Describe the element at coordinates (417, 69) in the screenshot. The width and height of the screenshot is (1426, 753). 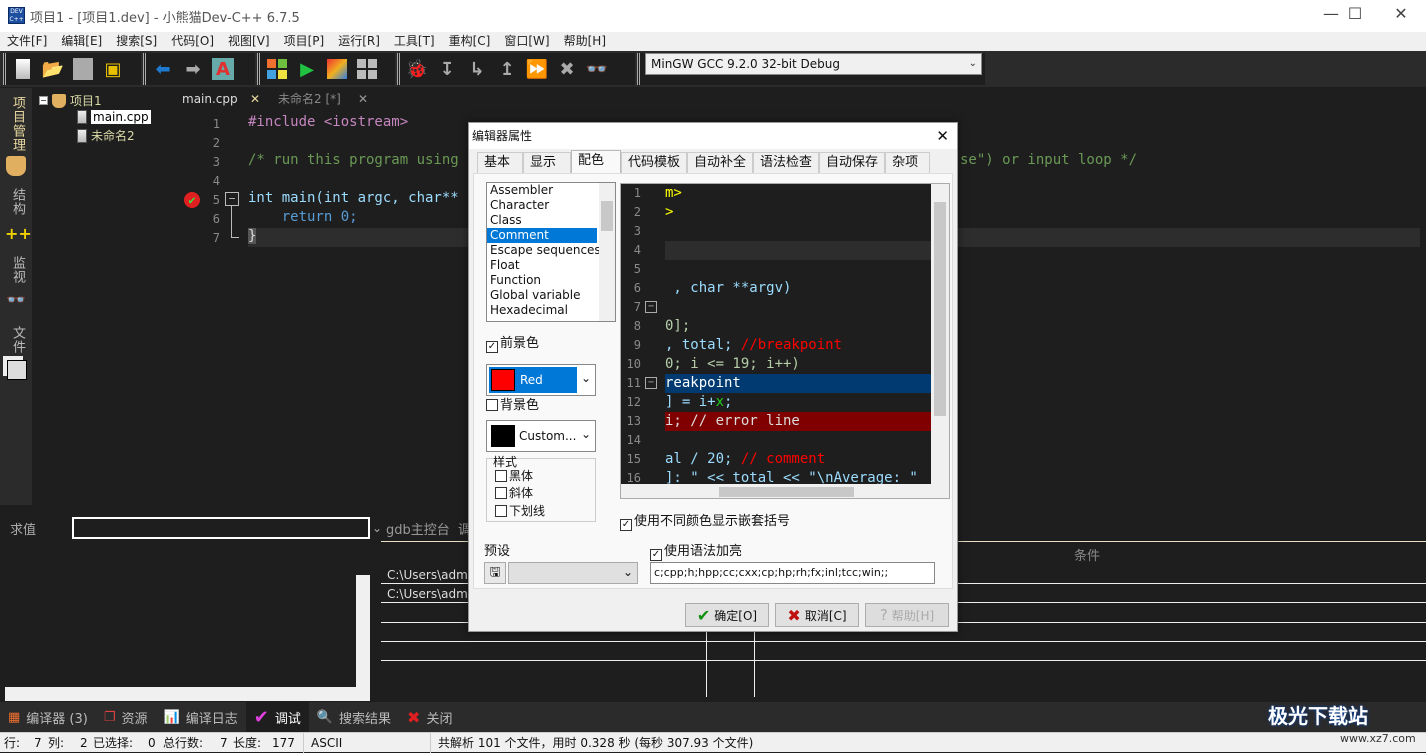
I see `debug-bug-icon: 🐞` at that location.